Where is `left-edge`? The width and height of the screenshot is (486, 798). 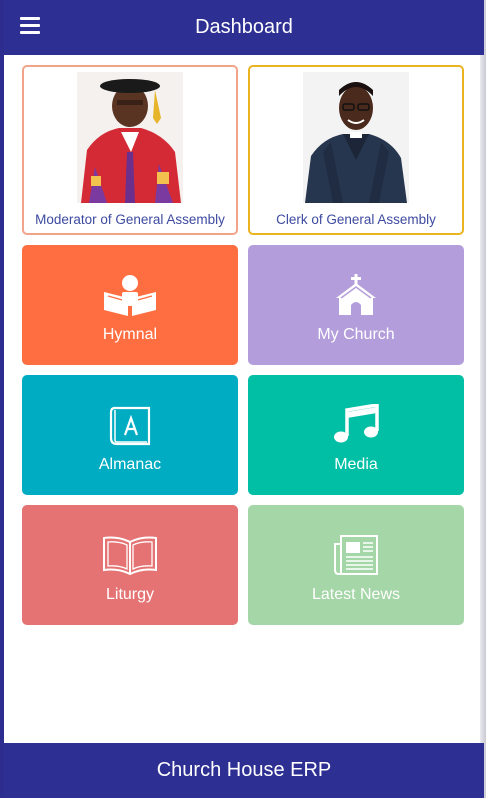 left-edge is located at coordinates (2, 399).